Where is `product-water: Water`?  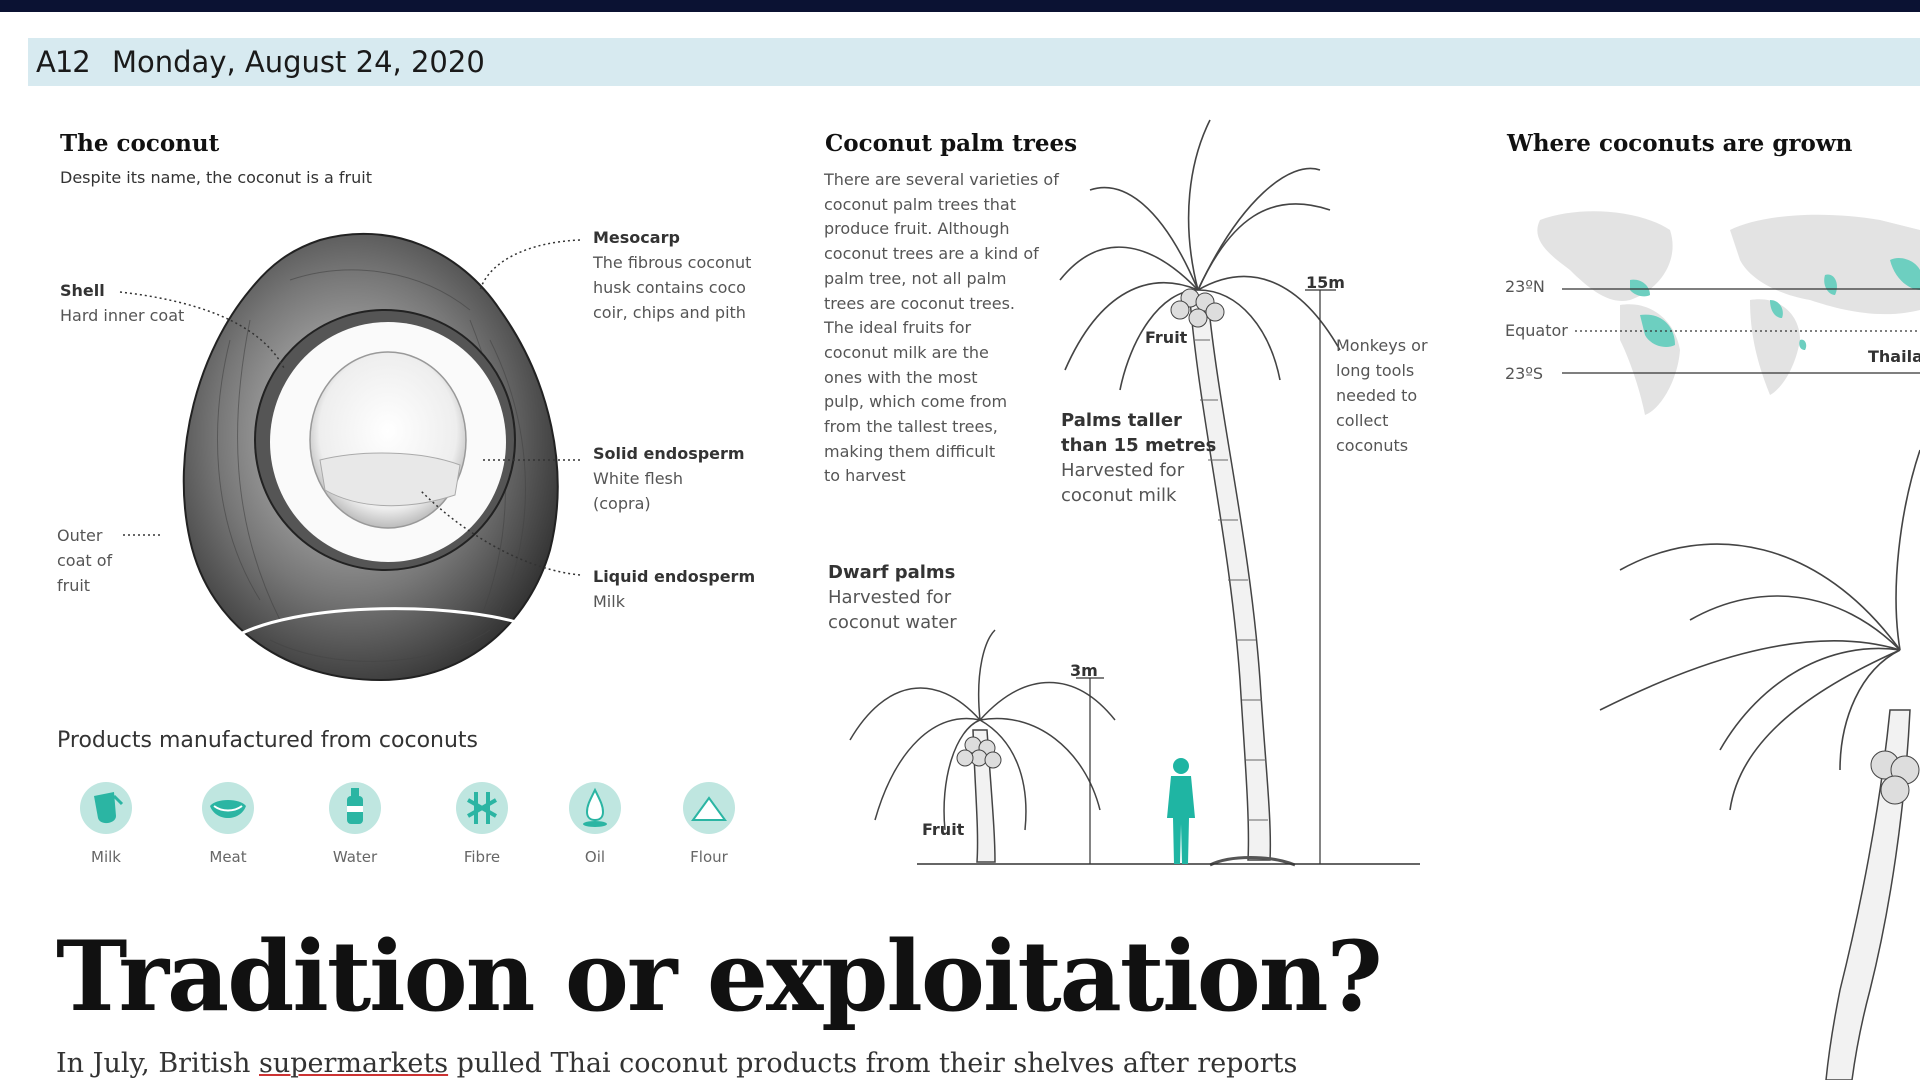
product-water: Water is located at coordinates (355, 824).